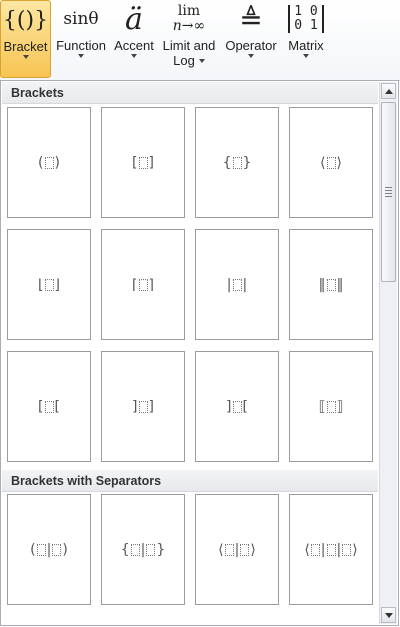 This screenshot has width=400, height=627. I want to click on matrix-icon: 1 0 0 1, so click(306, 19).